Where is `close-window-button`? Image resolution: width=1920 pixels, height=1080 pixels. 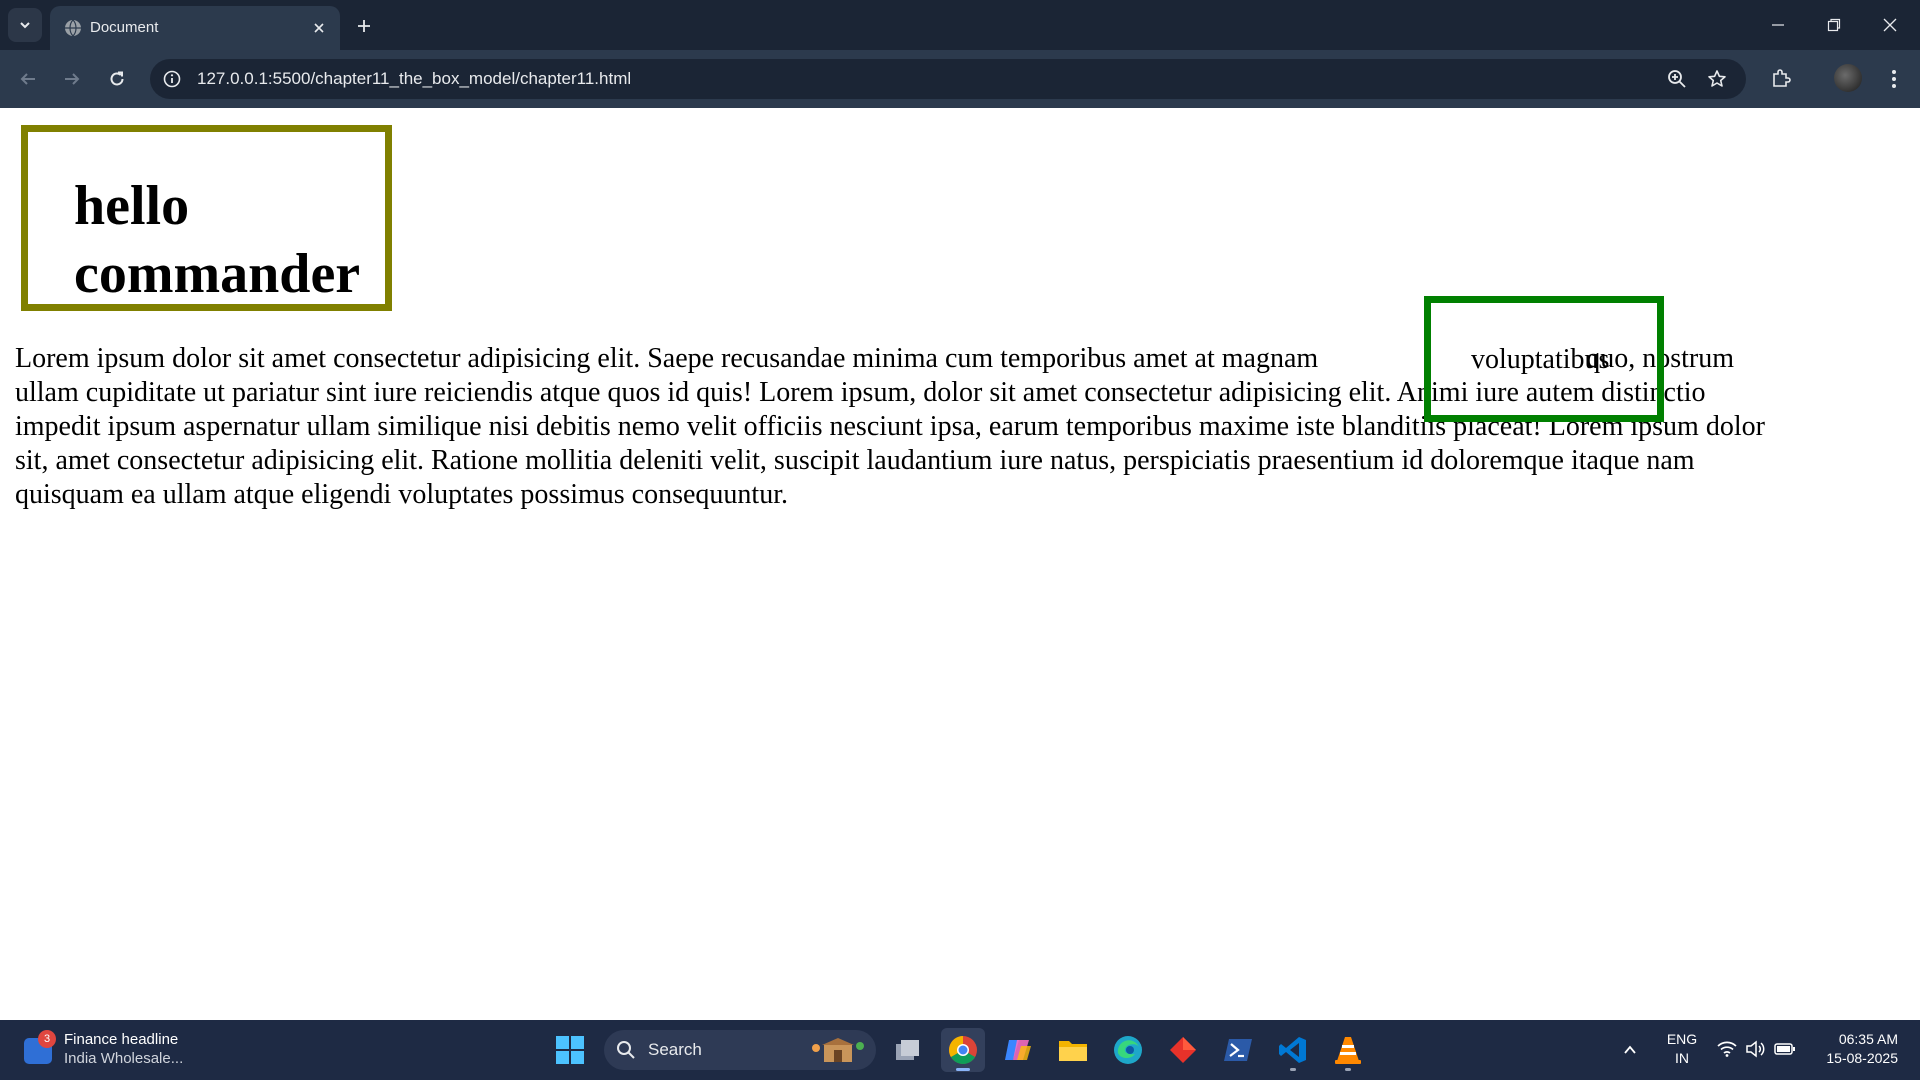 close-window-button is located at coordinates (1890, 25).